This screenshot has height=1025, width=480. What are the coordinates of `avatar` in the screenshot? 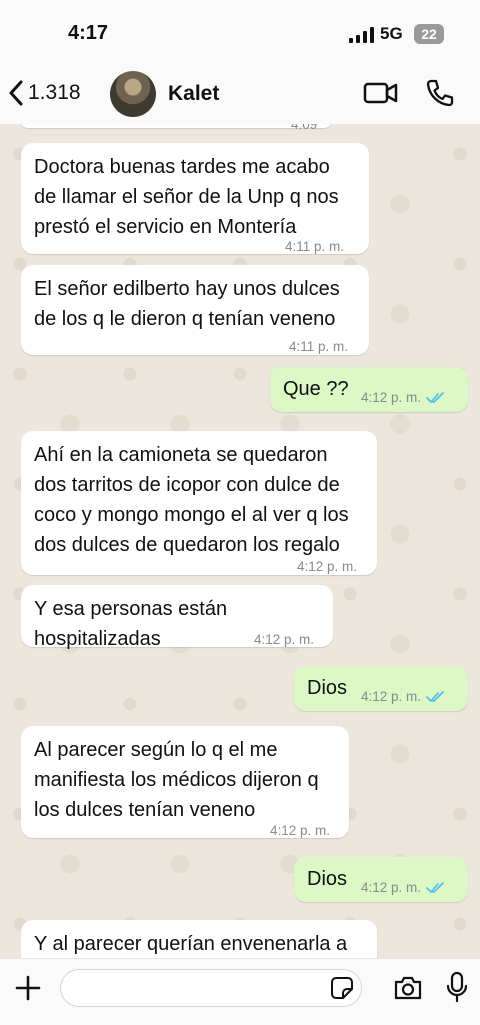 It's located at (133, 94).